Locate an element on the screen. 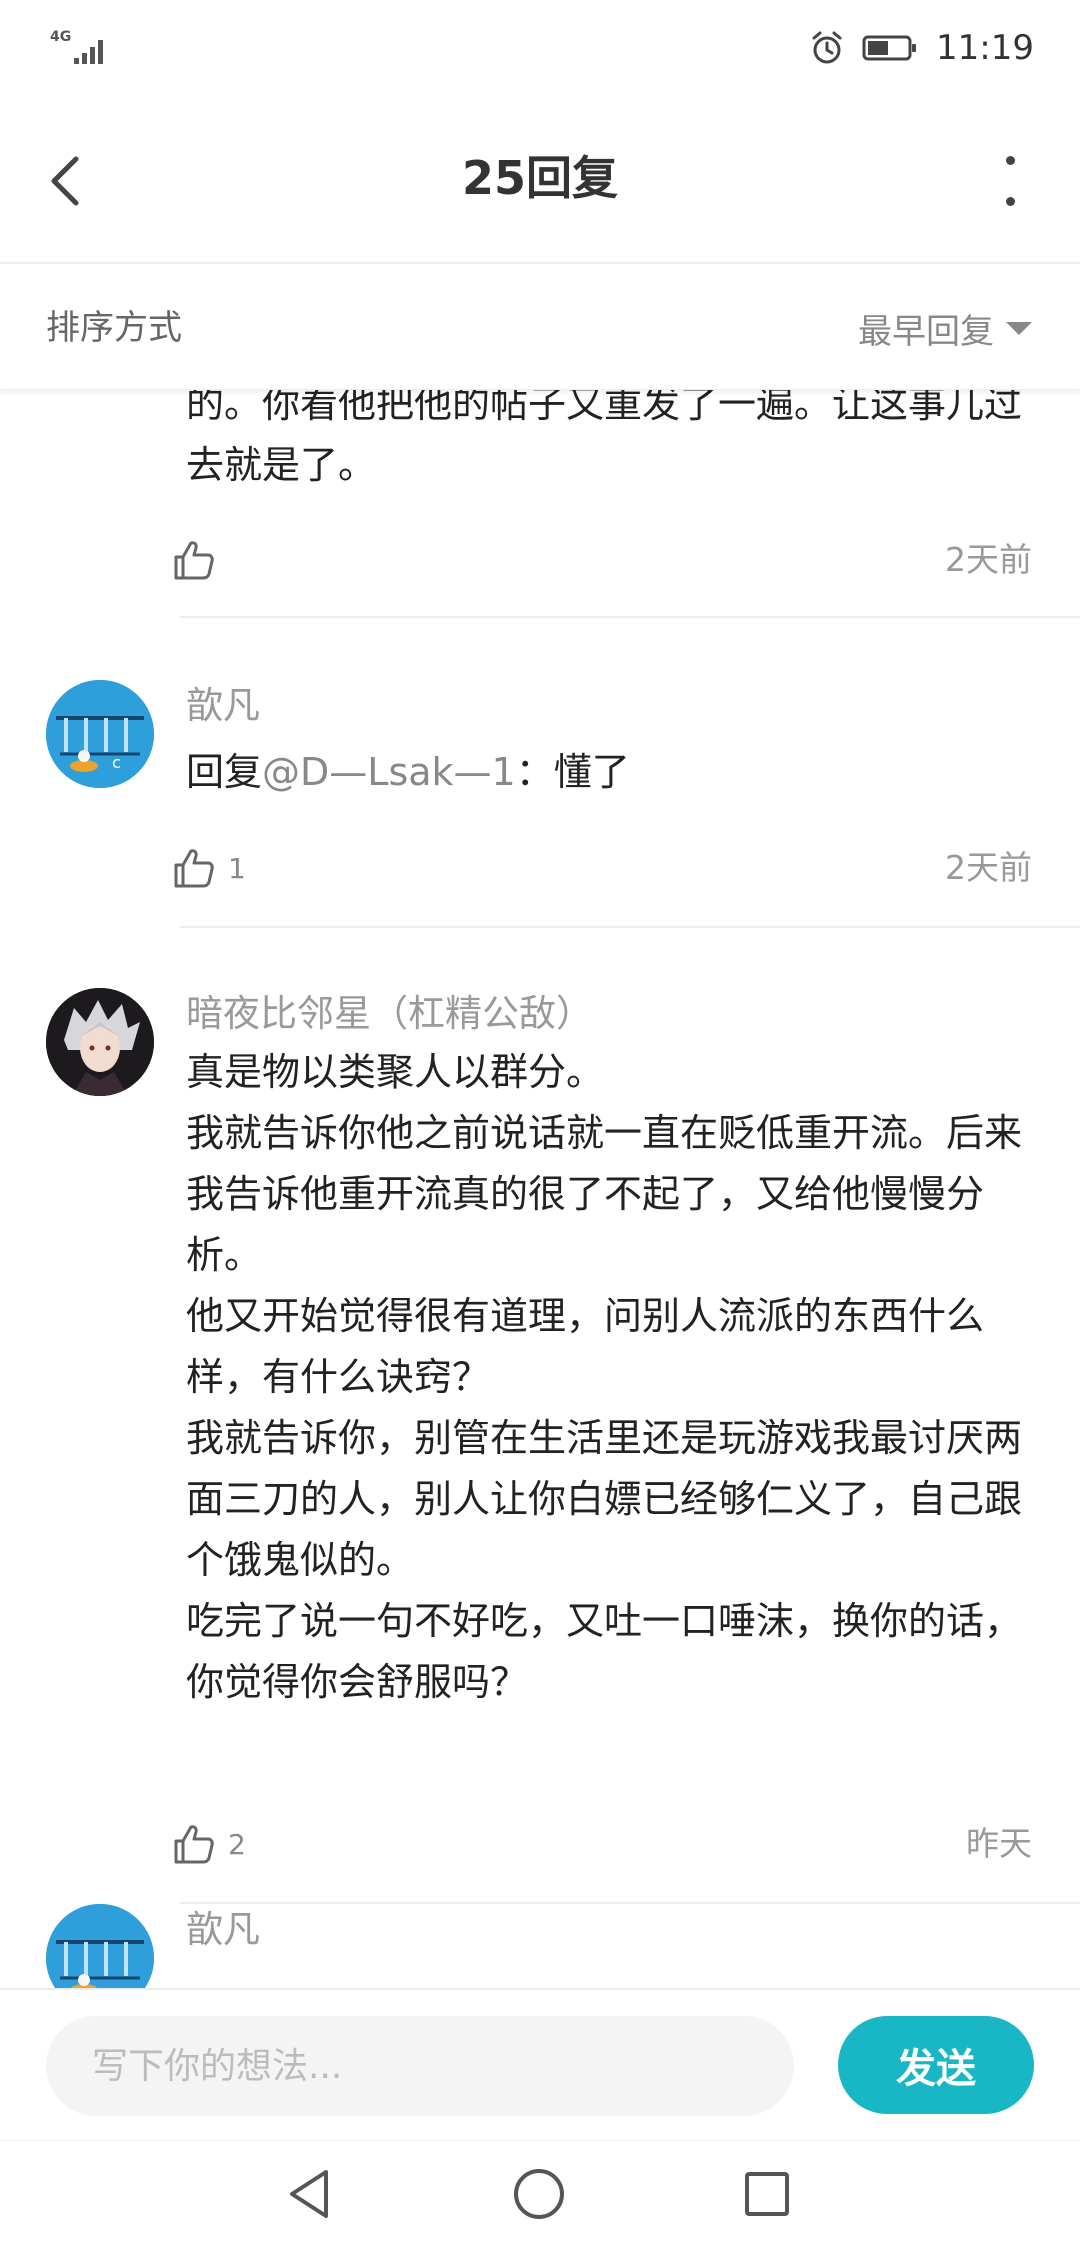 Image resolution: width=1080 pixels, height=2244 pixels. avatar-image: c is located at coordinates (100, 734).